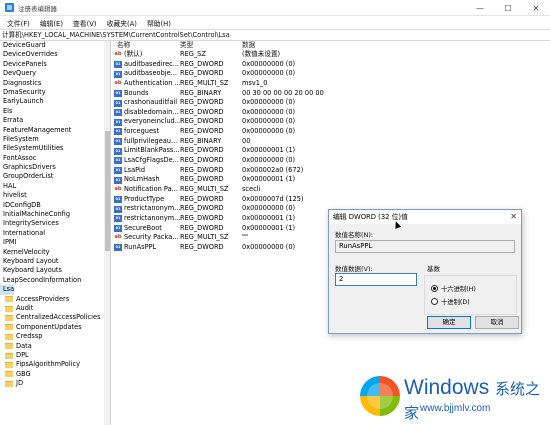 This screenshot has width=550, height=425. What do you see at coordinates (55, 308) in the screenshot?
I see `tree-child-item: Audit` at bounding box center [55, 308].